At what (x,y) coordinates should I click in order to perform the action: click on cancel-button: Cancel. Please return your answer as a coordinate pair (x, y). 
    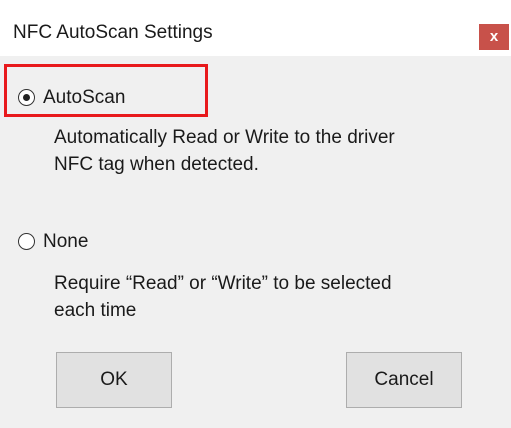
    Looking at the image, I should click on (404, 380).